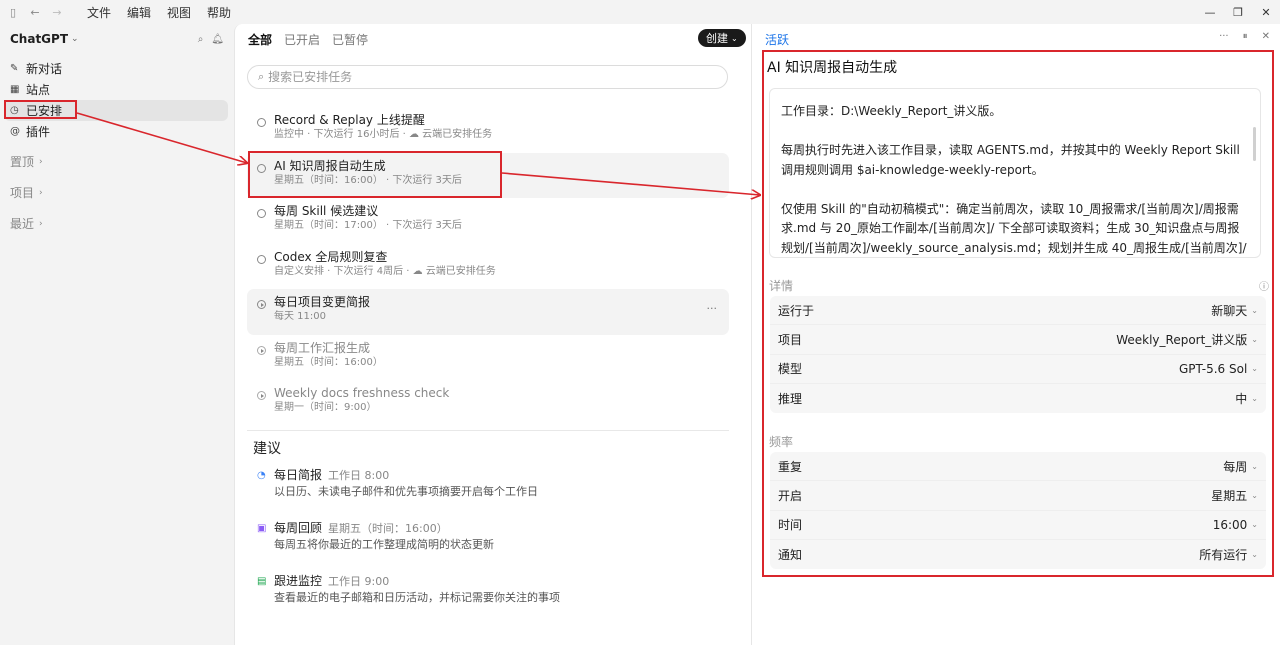 The image size is (1280, 645). I want to click on calendar-icon: ▣, so click(262, 528).